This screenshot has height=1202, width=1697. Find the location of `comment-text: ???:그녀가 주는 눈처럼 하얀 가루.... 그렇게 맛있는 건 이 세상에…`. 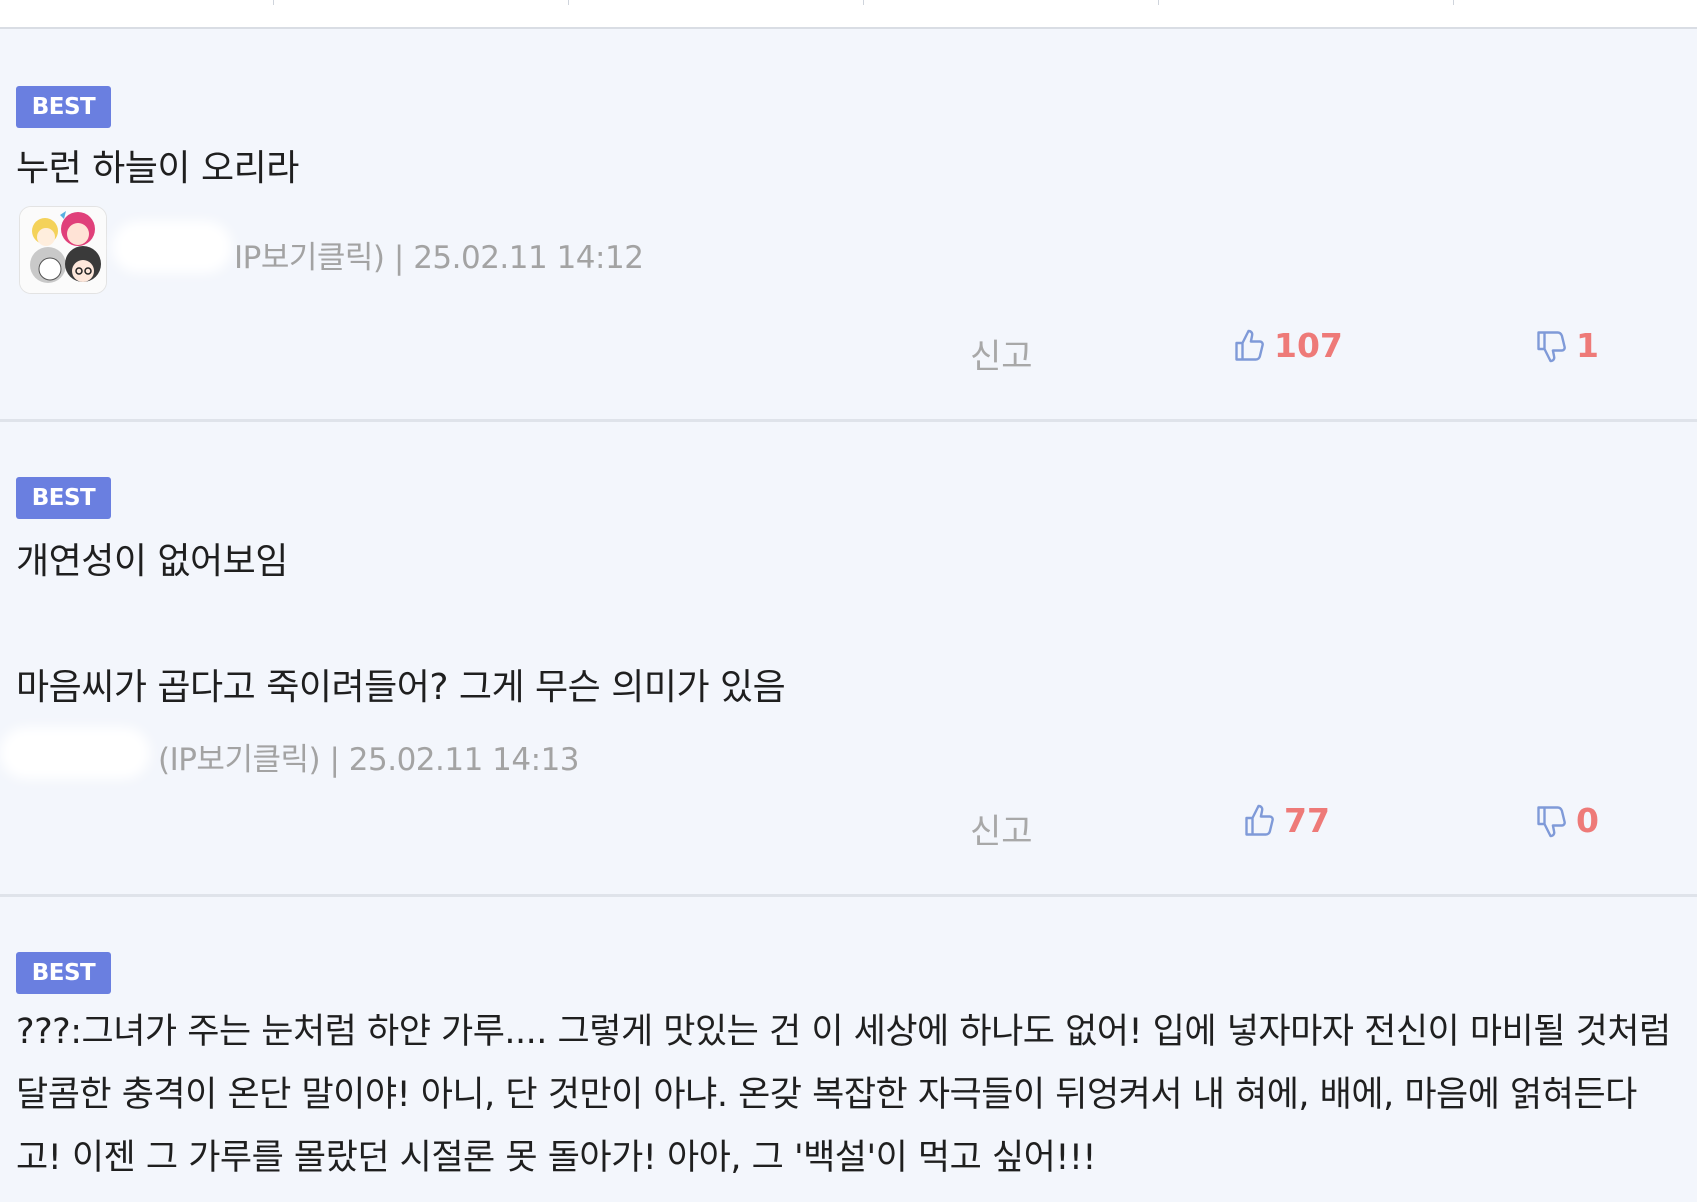

comment-text: ???:그녀가 주는 눈처럼 하얀 가루.... 그렇게 맛있는 건 이 세상에… is located at coordinates (849, 1095).